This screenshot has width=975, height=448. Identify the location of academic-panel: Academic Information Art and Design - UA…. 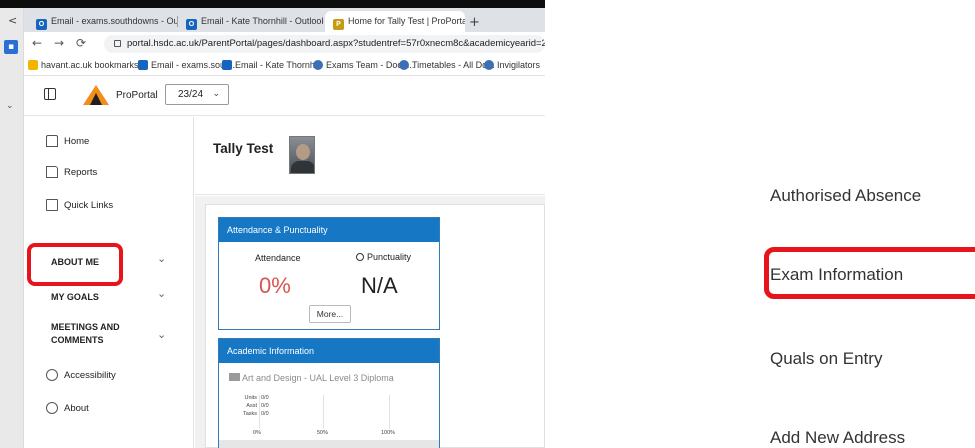
(329, 393).